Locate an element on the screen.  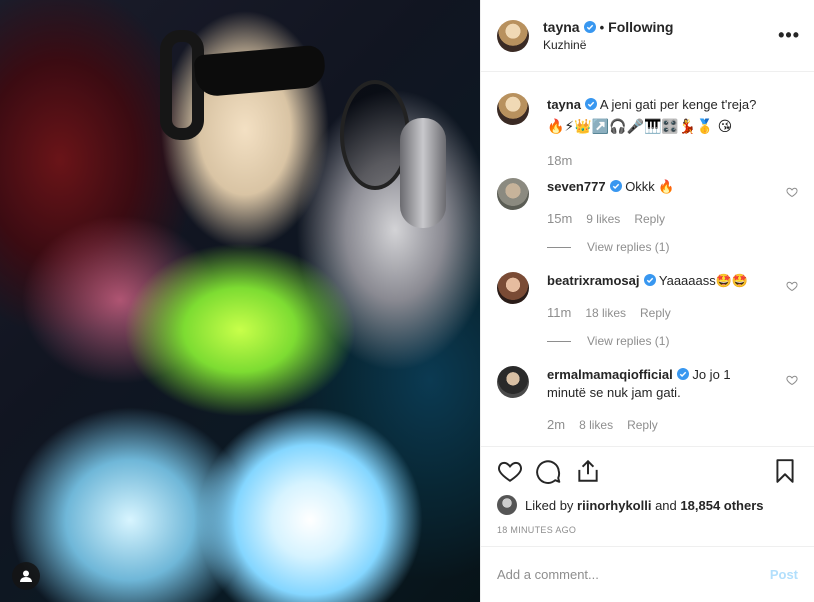
comment-body: seven777 Okkk 🔥 15m 9 likes Reply is located at coordinates (672, 203).